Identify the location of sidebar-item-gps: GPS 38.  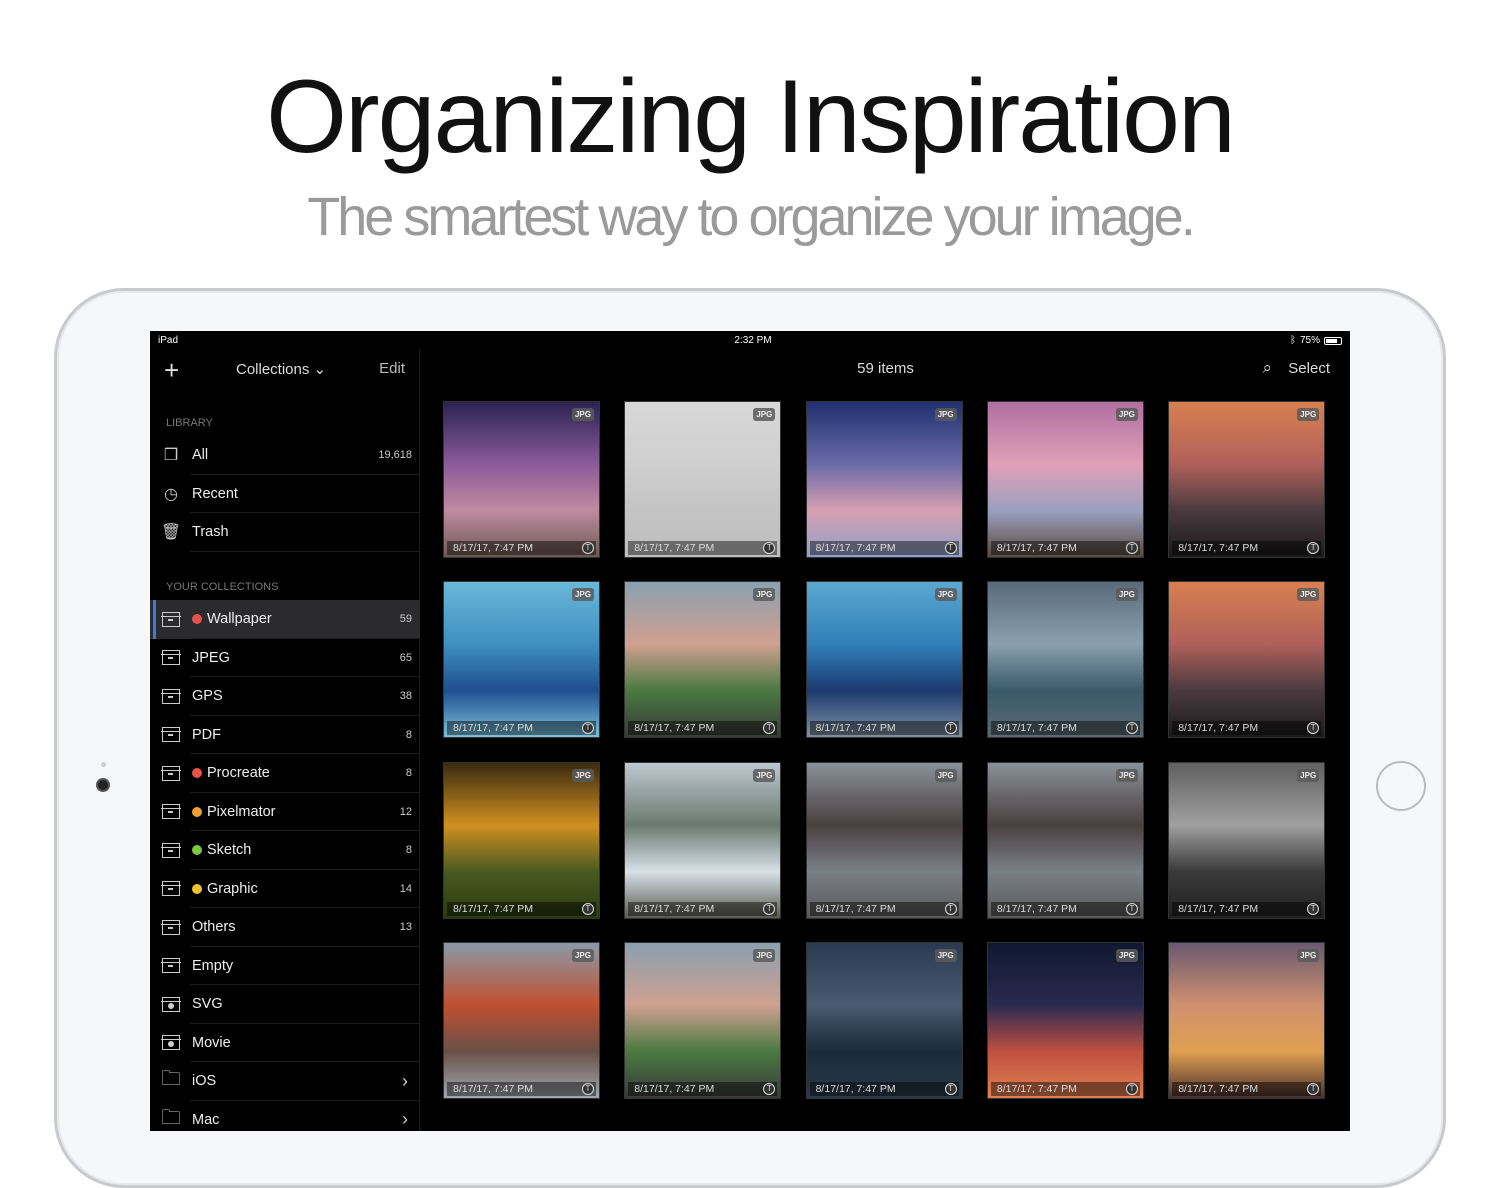
(285, 696).